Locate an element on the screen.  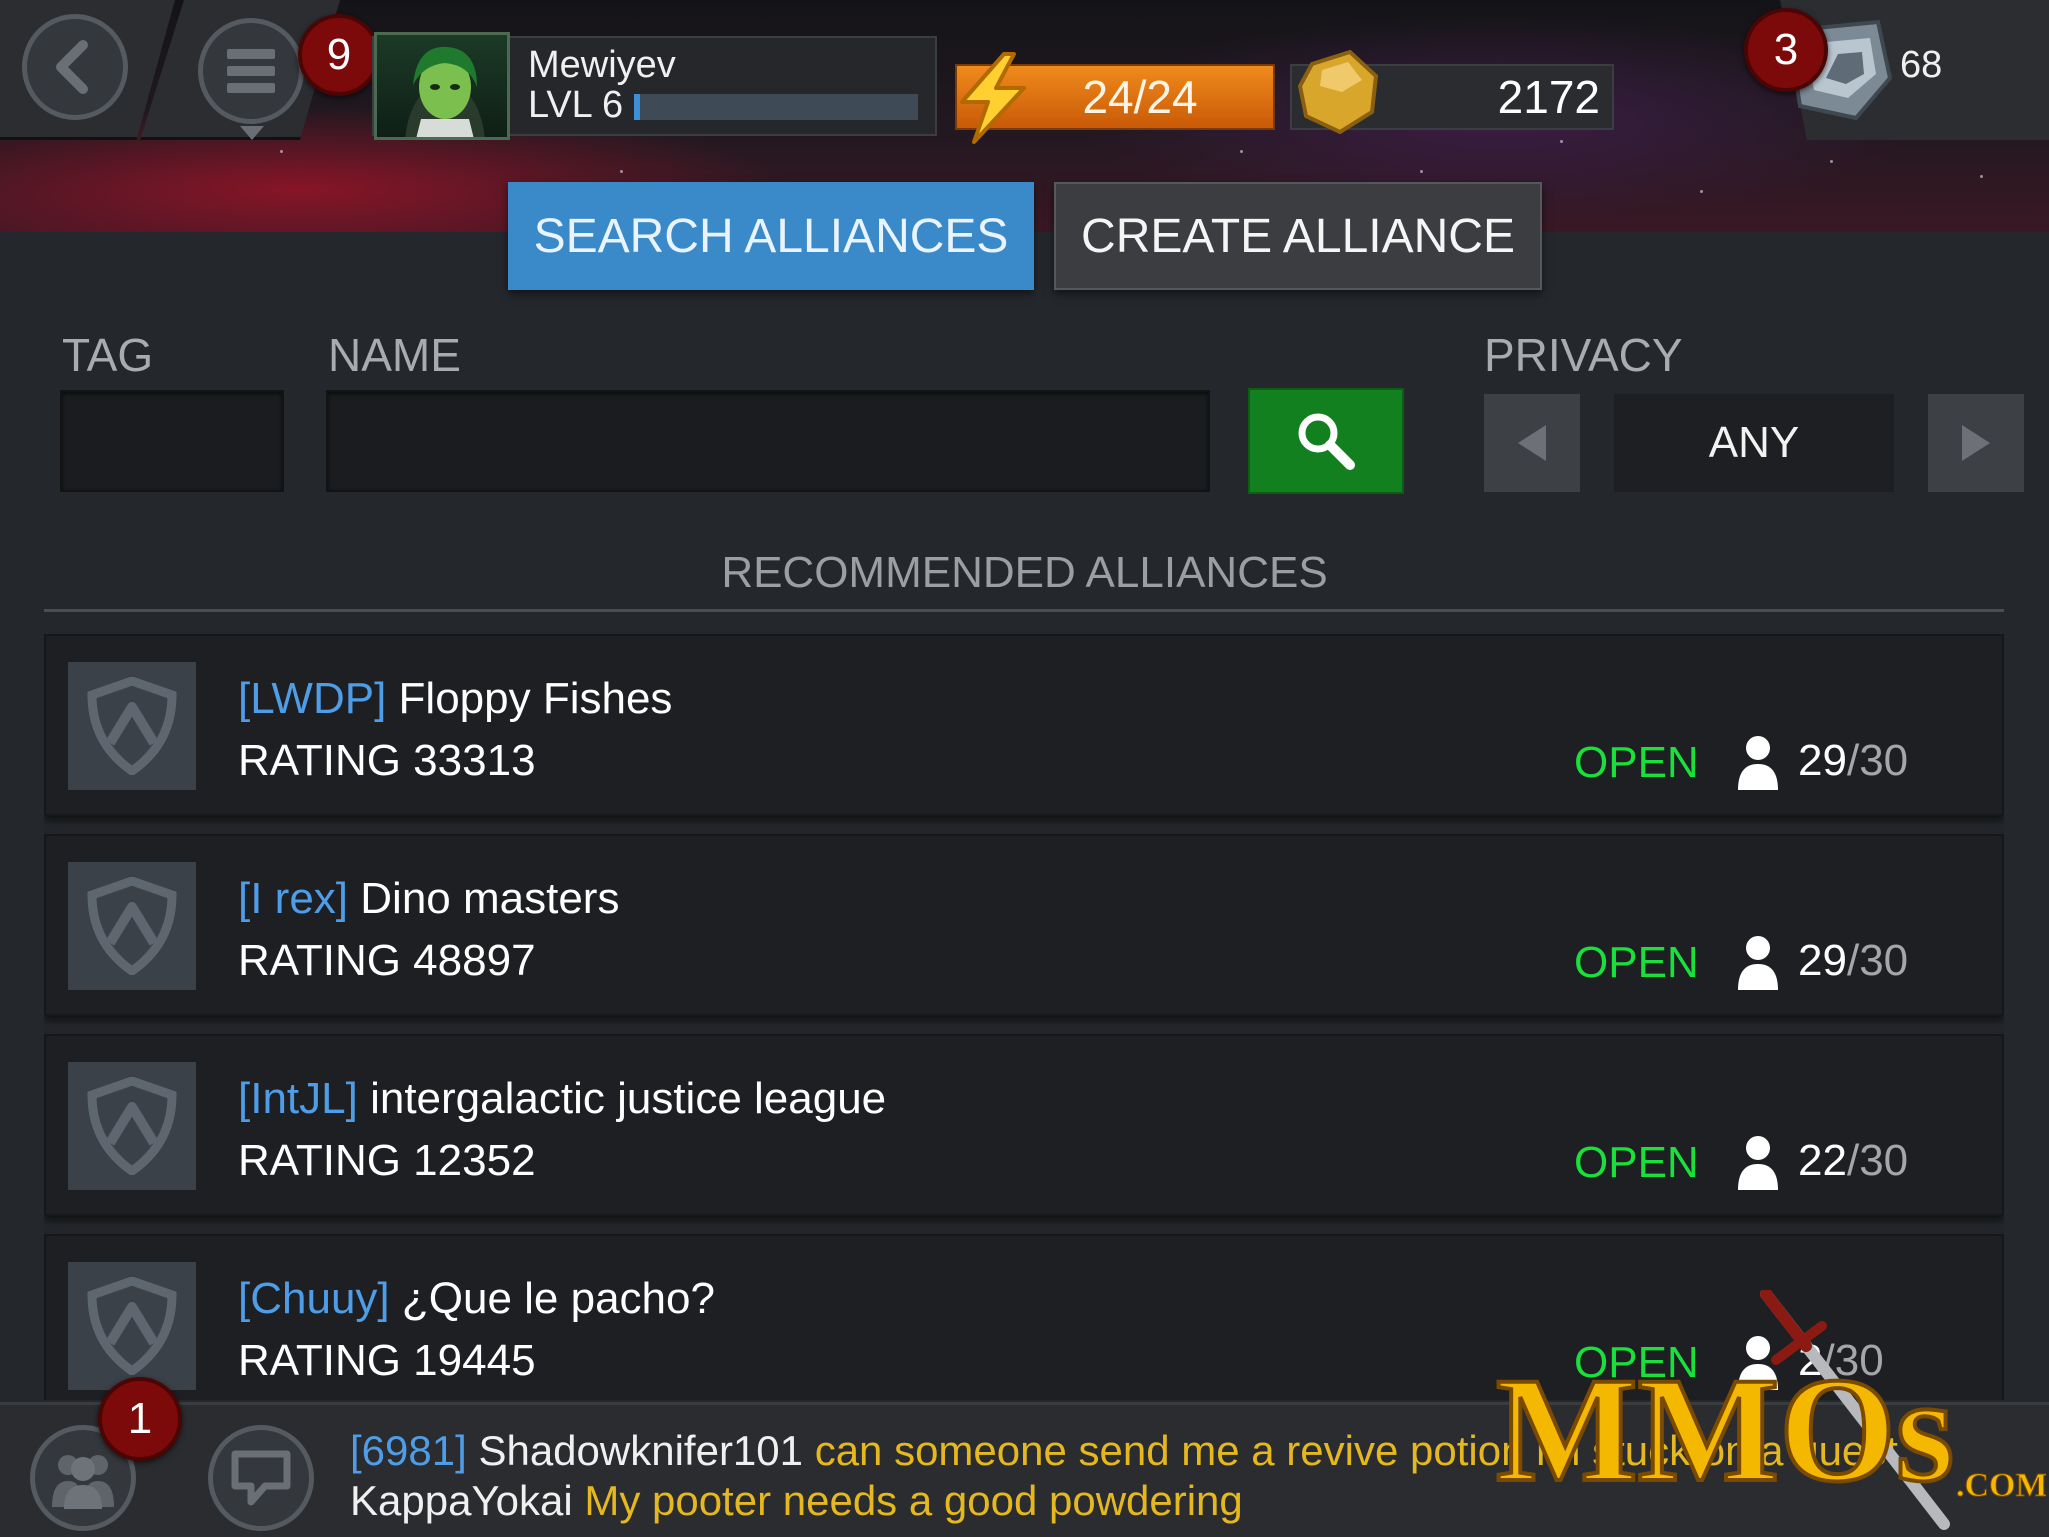
recommended-title: RECOMMENDED ALLIANCES is located at coordinates (1024, 572).